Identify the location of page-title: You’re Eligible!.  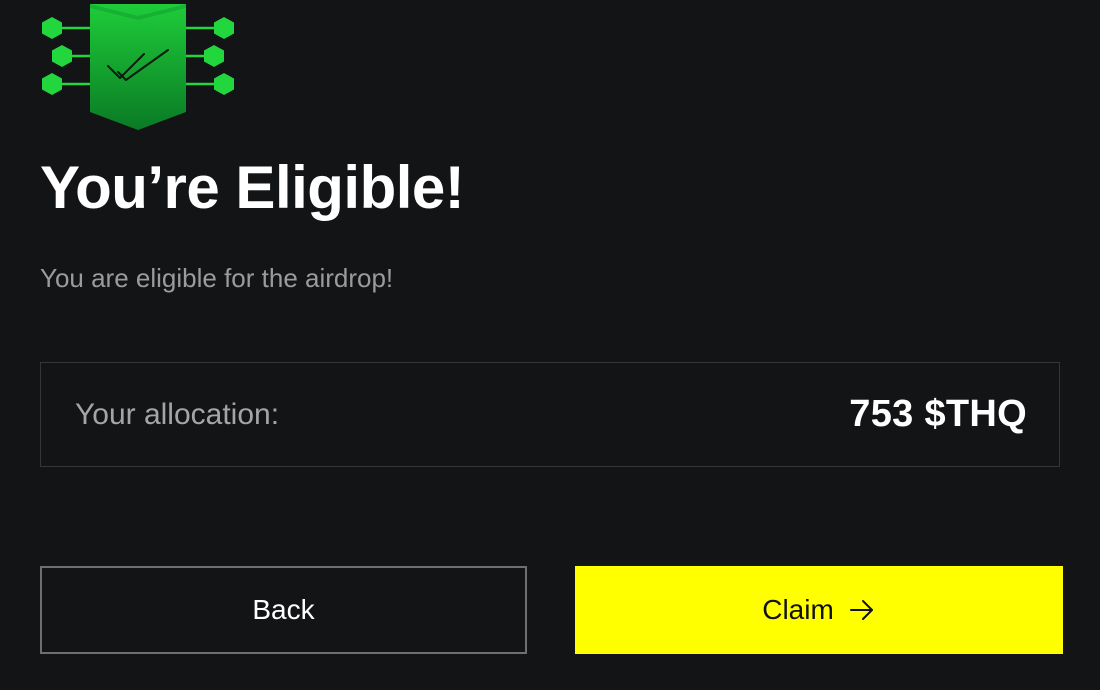
(252, 187).